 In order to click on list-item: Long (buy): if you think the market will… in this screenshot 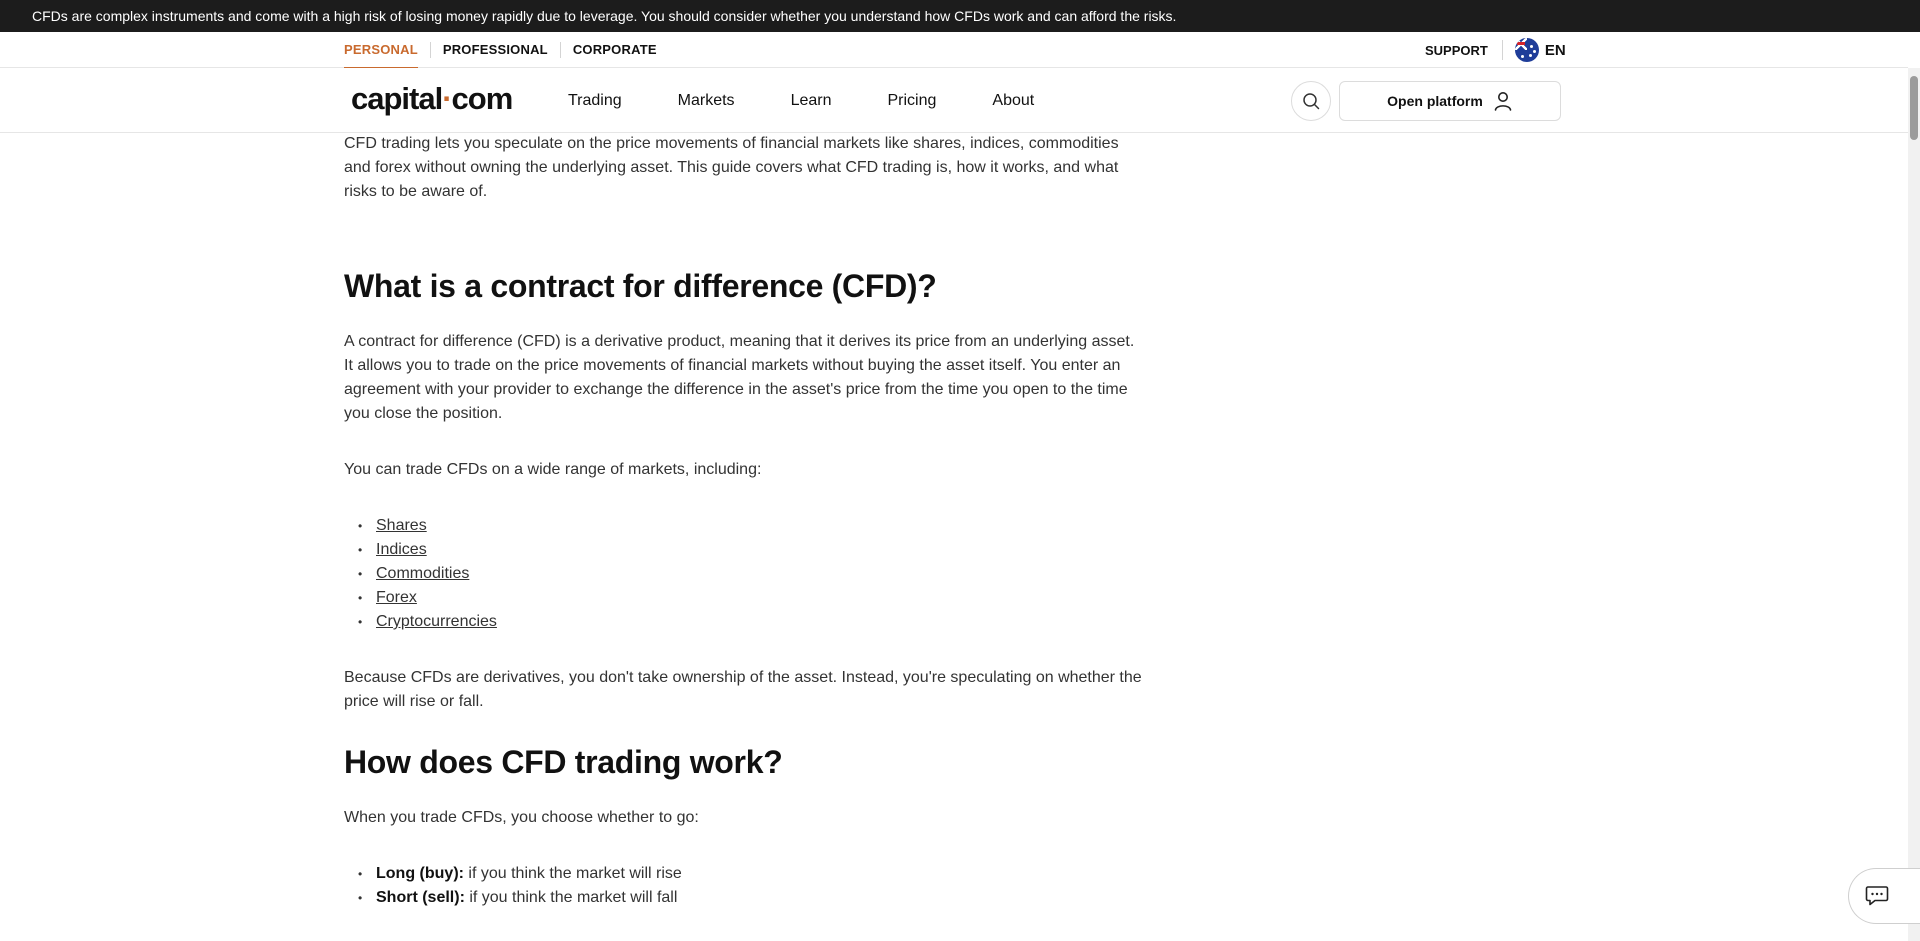, I will do `click(744, 874)`.